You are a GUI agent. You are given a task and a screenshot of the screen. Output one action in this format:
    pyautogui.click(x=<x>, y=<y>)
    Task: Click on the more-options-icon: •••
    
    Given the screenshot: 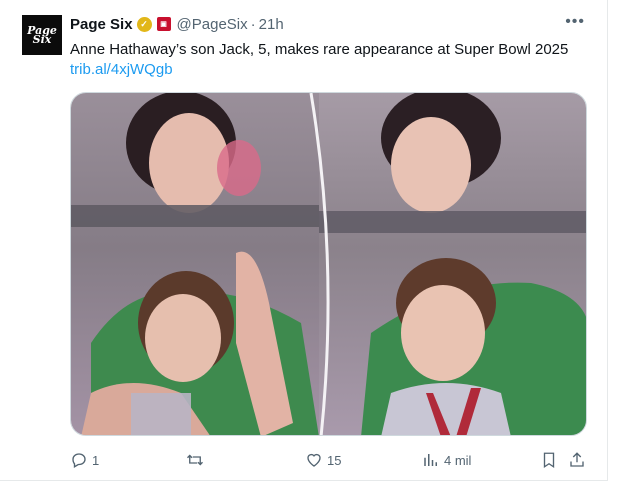 What is the action you would take?
    pyautogui.click(x=575, y=22)
    